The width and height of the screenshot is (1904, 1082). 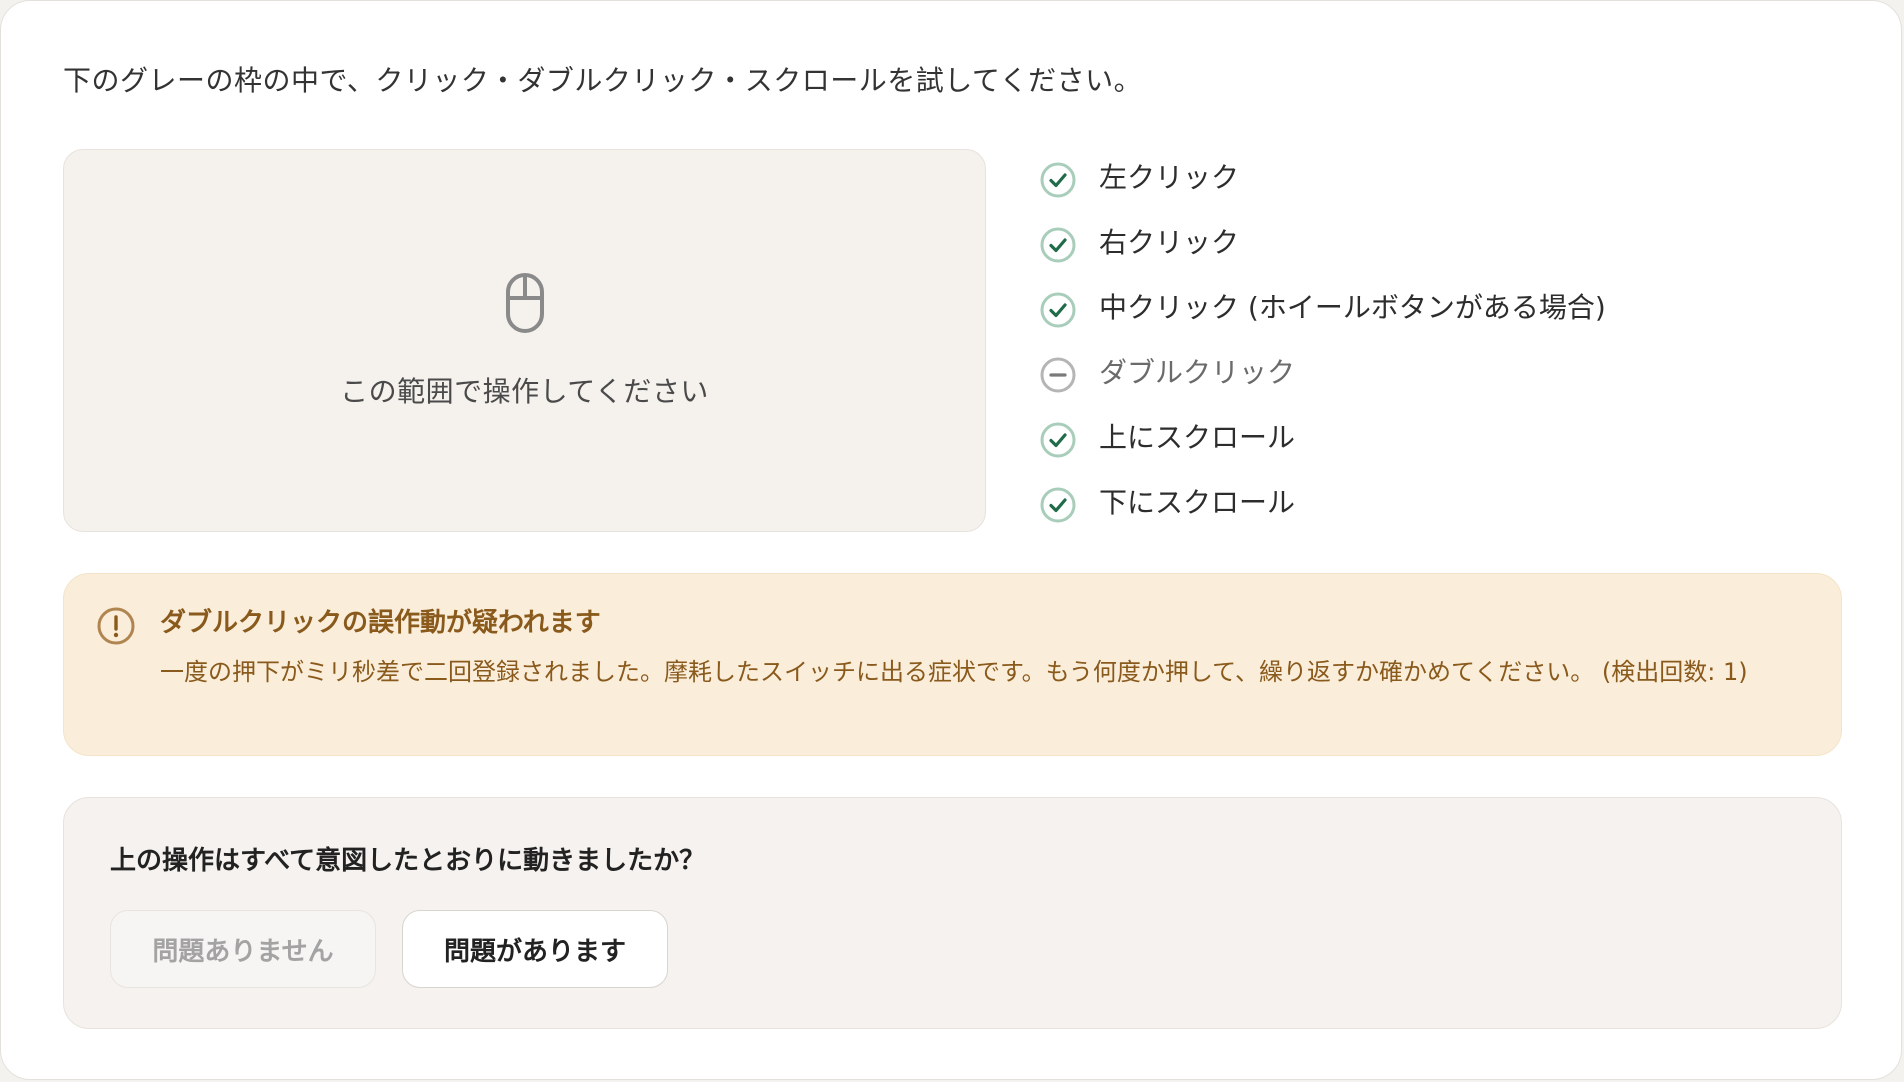 What do you see at coordinates (1169, 177) in the screenshot?
I see `checklist-label: 左クリック` at bounding box center [1169, 177].